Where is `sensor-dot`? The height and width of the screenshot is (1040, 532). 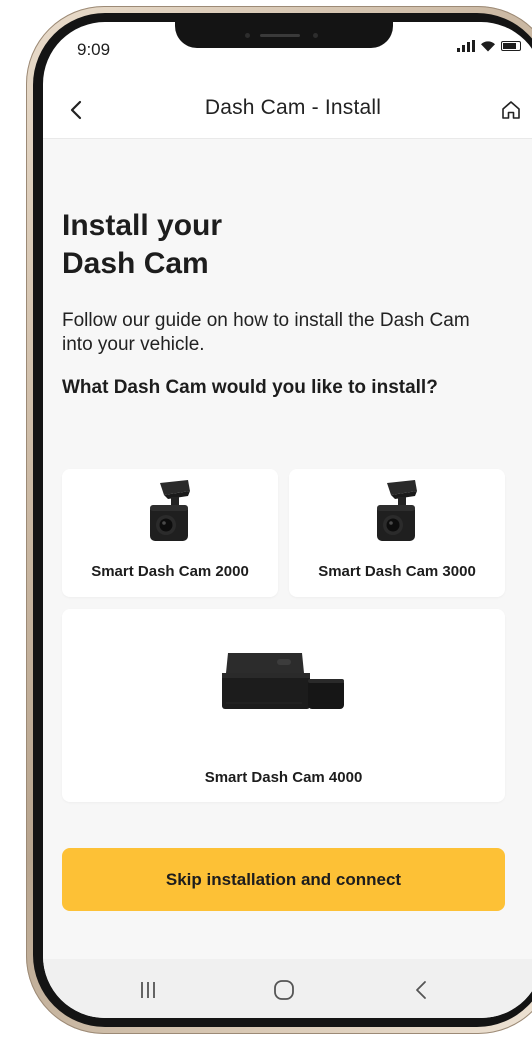 sensor-dot is located at coordinates (247, 35).